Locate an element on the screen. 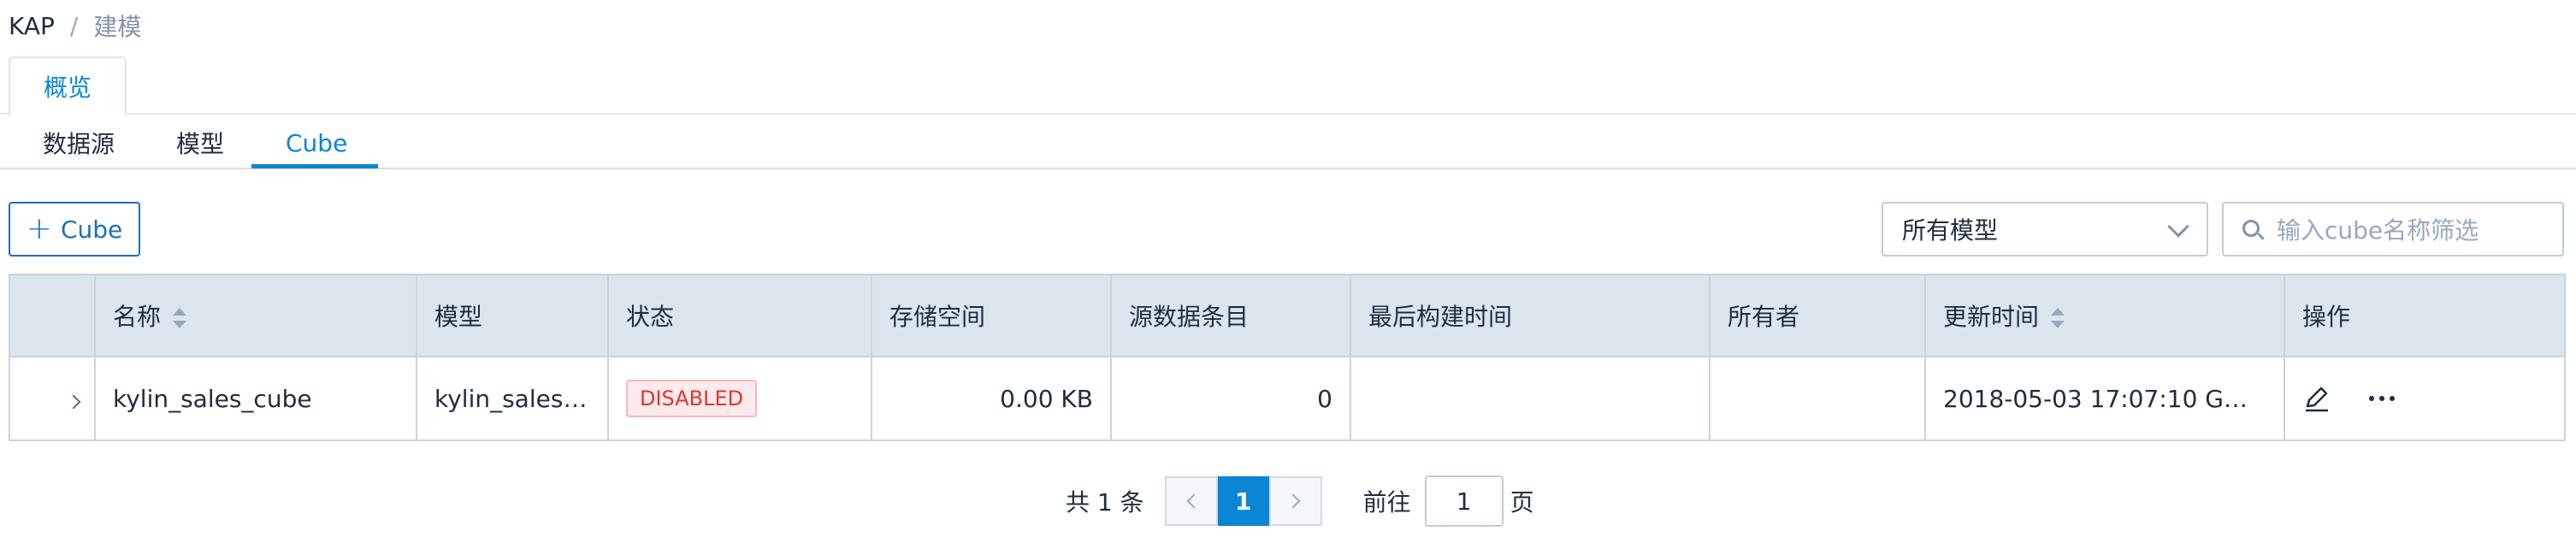 The height and width of the screenshot is (537, 2576). add-cube-button: + Cube is located at coordinates (74, 230).